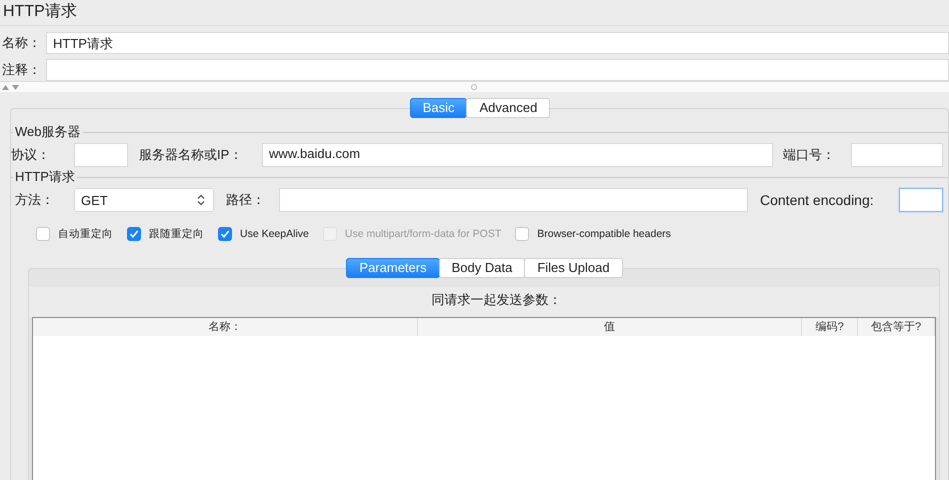  Describe the element at coordinates (274, 234) in the screenshot. I see `checkbox-label: Use KeepAlive` at that location.